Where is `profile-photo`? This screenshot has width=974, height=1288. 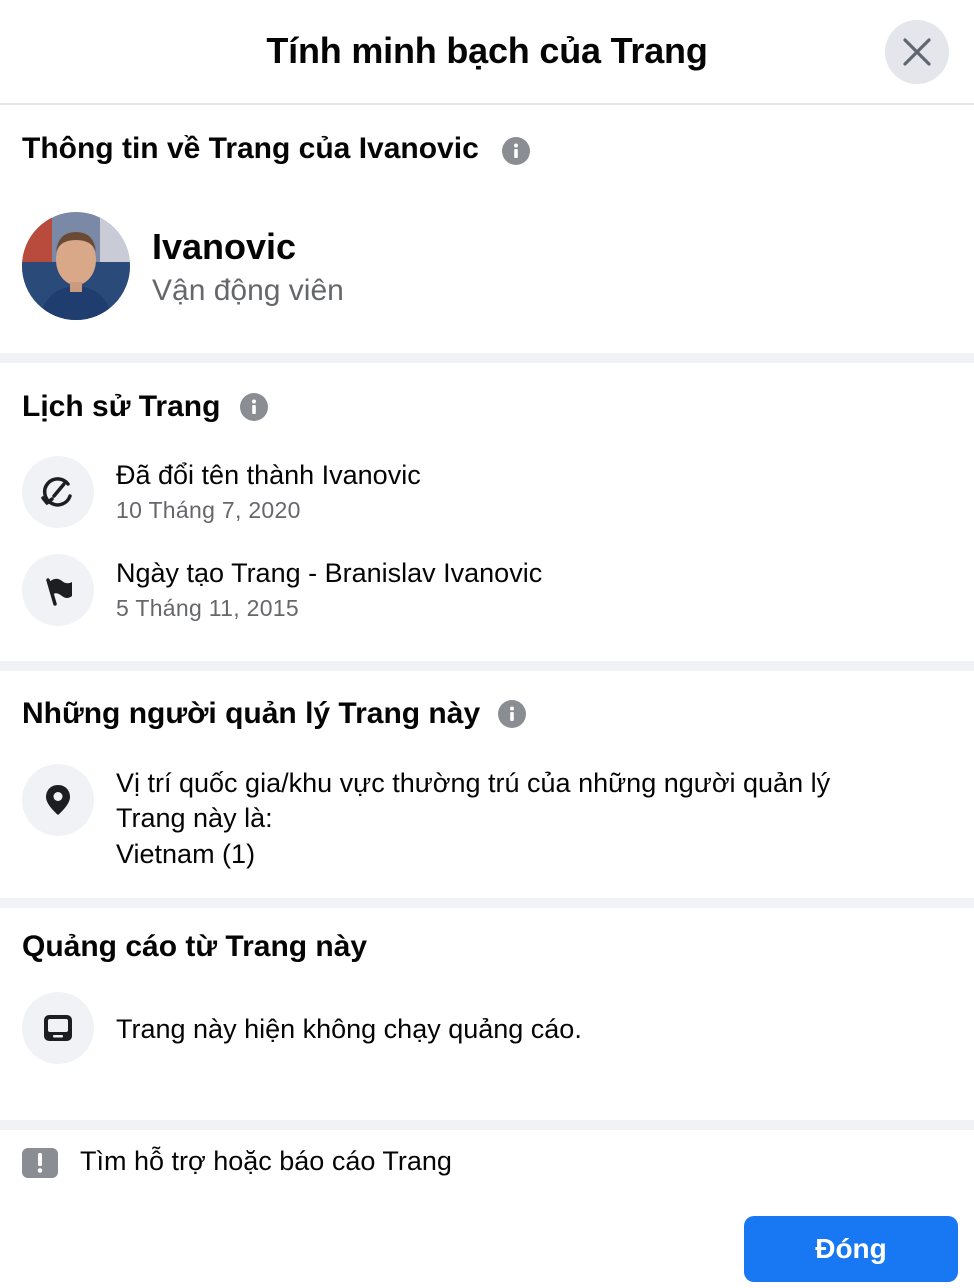 profile-photo is located at coordinates (76, 266).